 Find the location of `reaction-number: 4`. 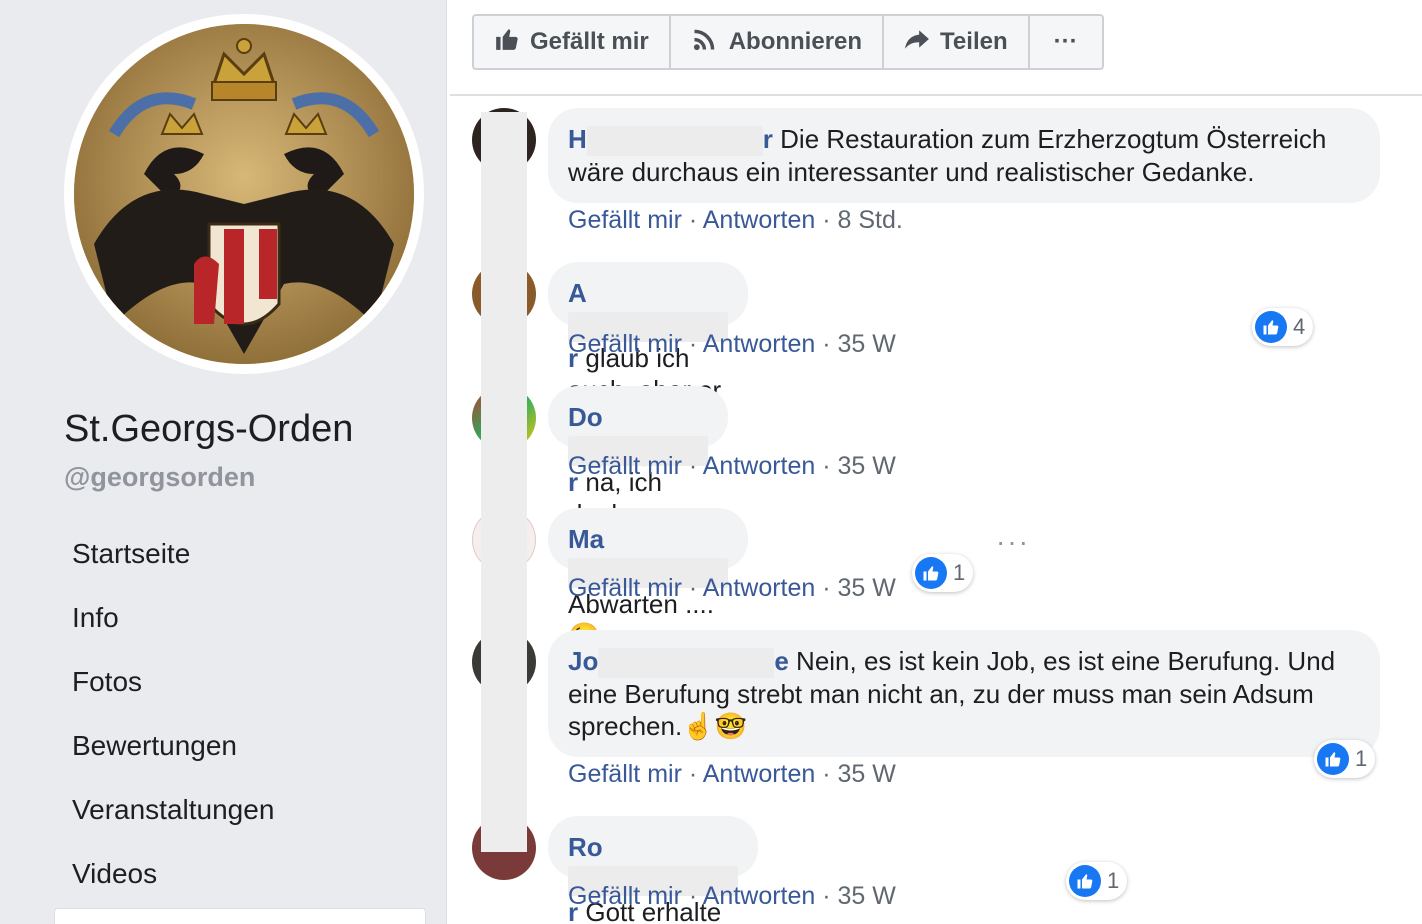

reaction-number: 4 is located at coordinates (1299, 326).